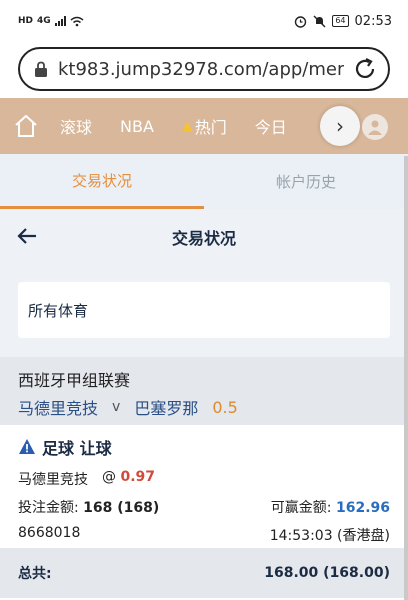  Describe the element at coordinates (44, 21) in the screenshot. I see `network-type: 4G` at that location.